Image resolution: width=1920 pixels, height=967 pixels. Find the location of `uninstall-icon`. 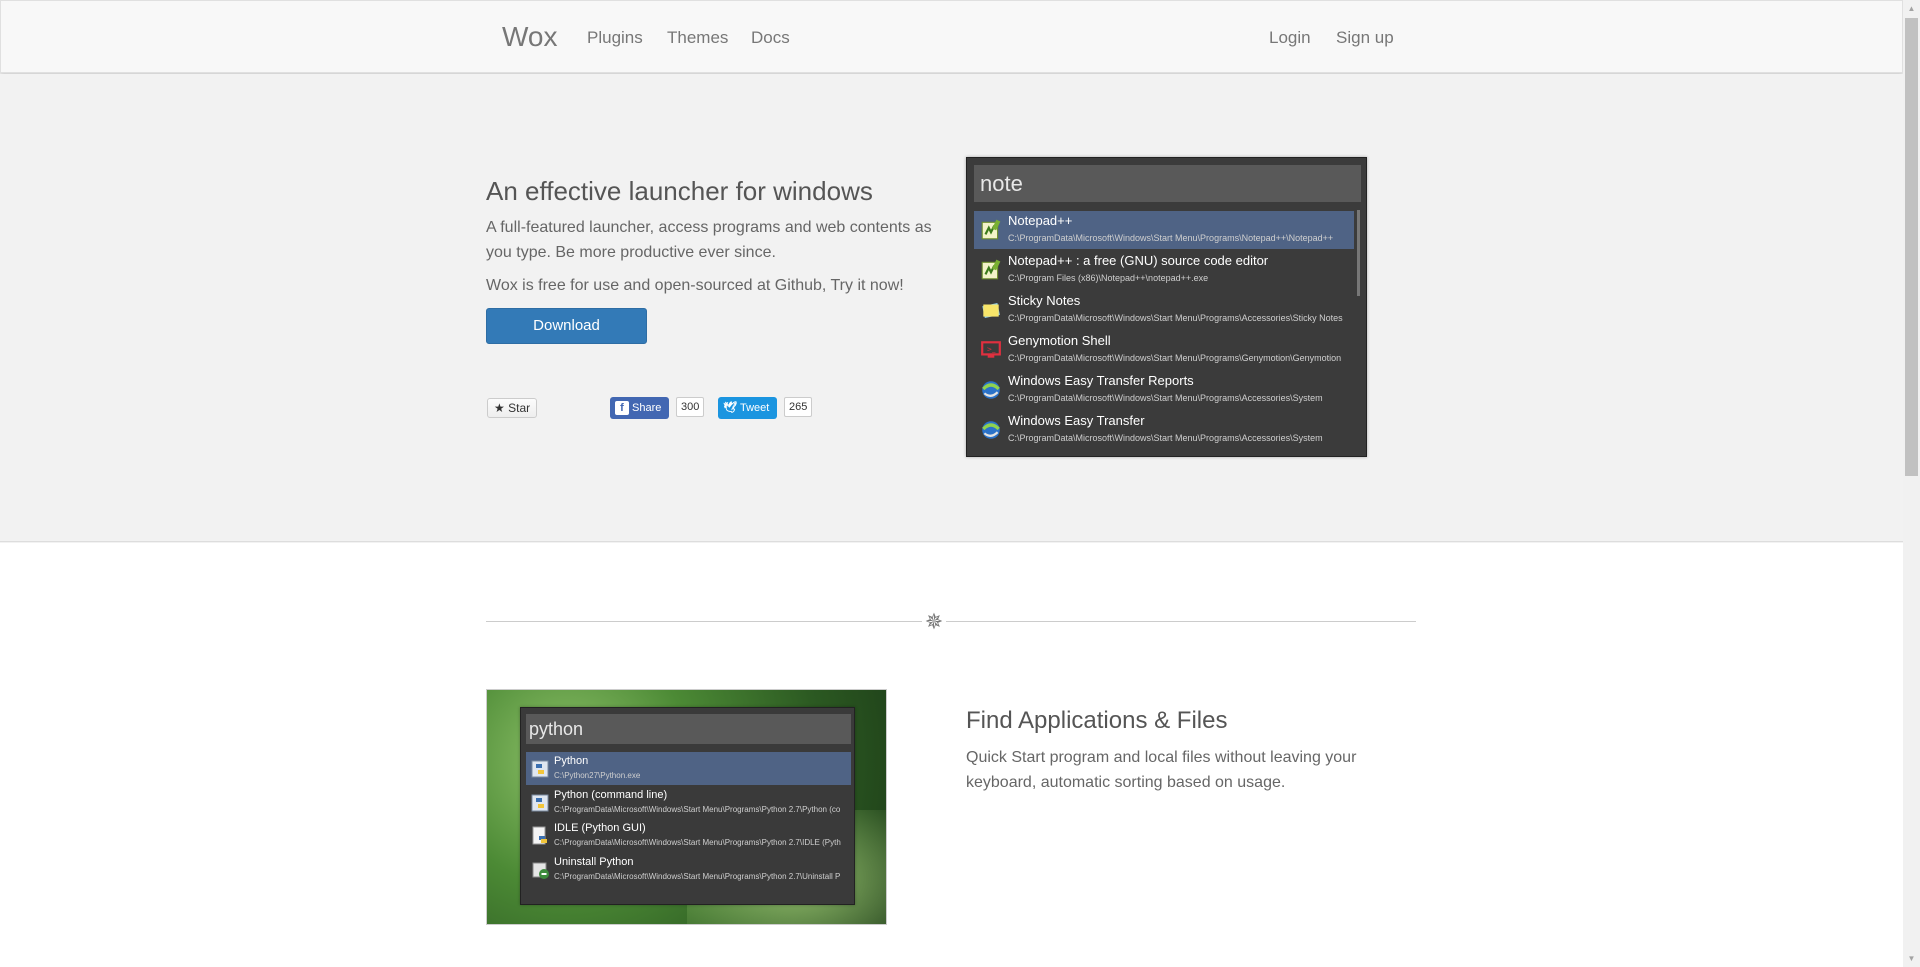

uninstall-icon is located at coordinates (540, 872).